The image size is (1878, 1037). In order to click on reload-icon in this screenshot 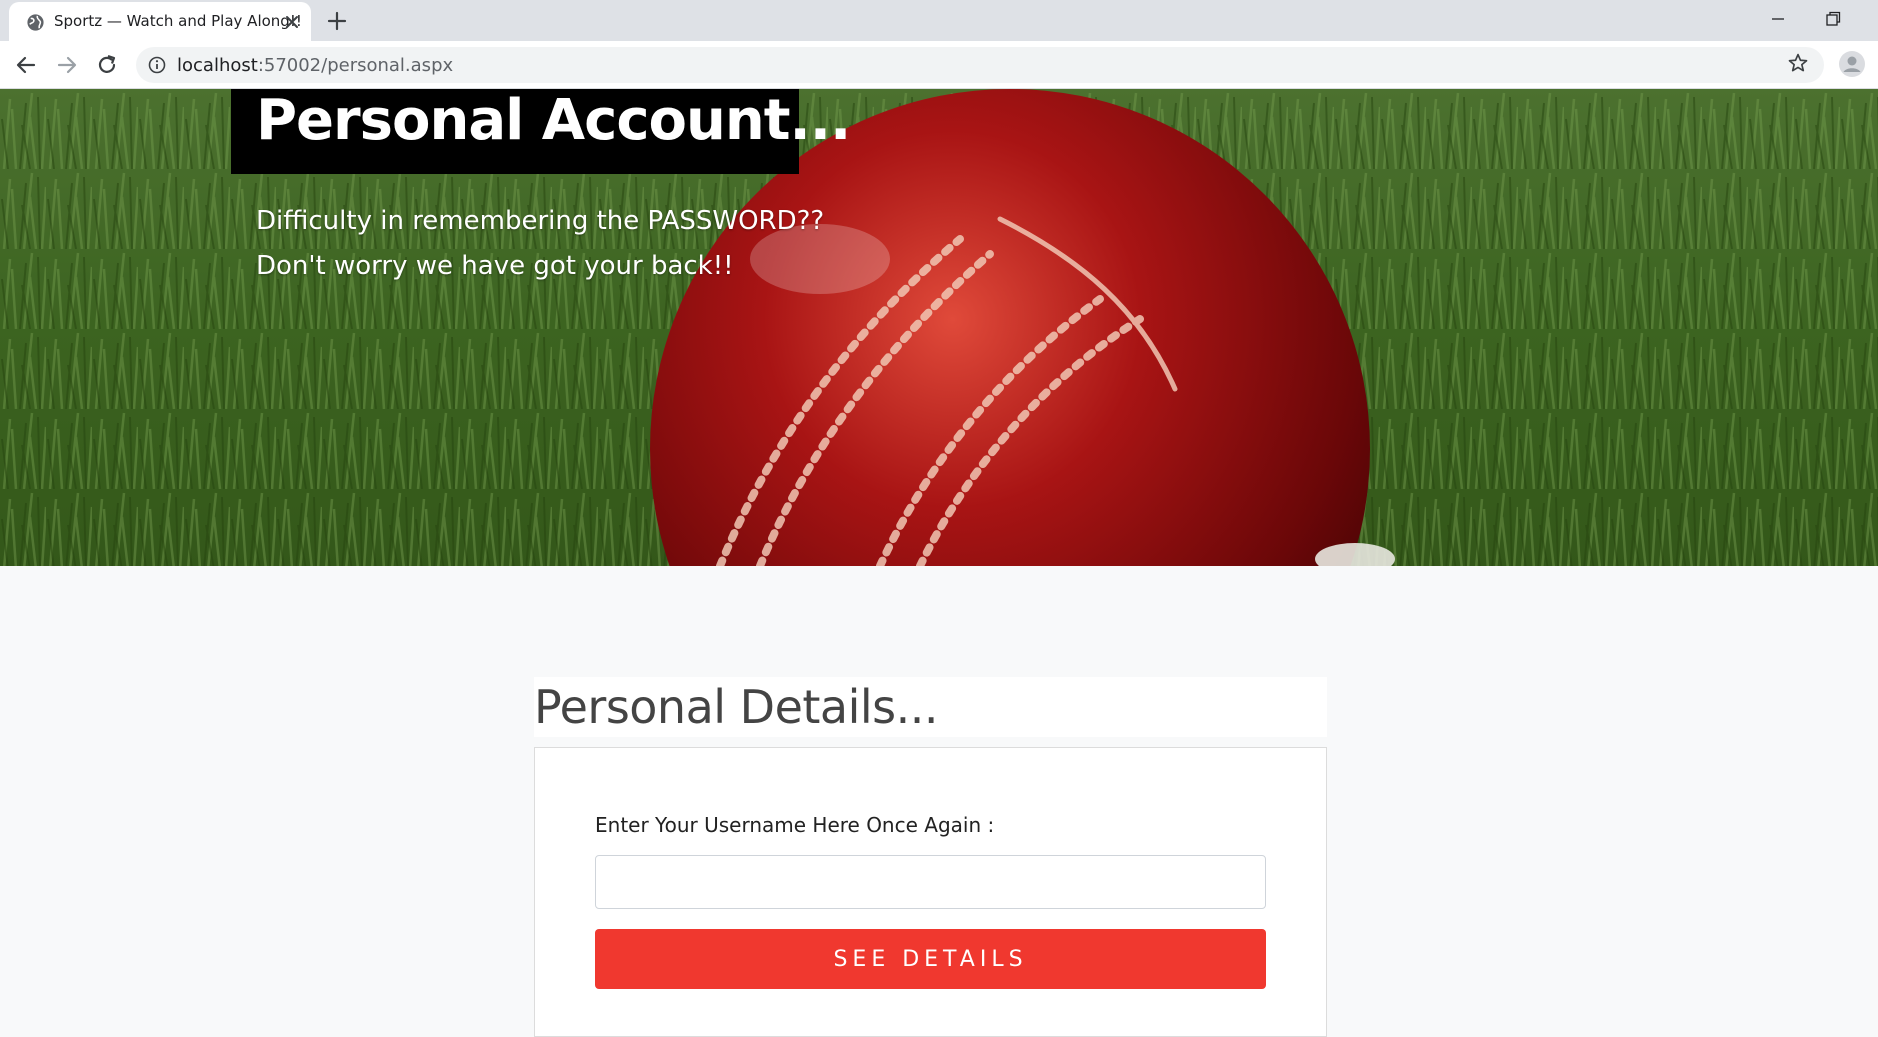, I will do `click(107, 65)`.